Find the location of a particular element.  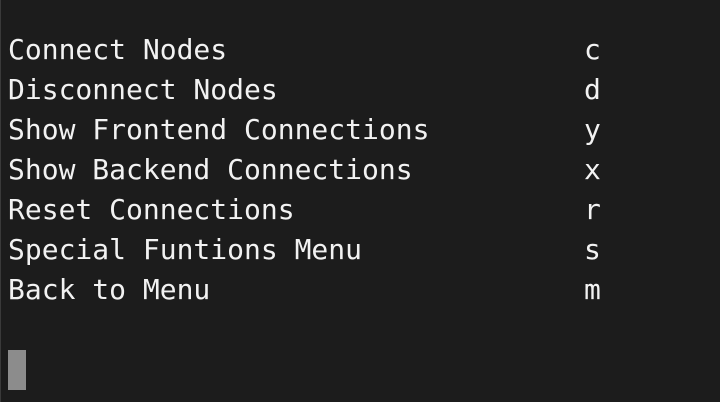

menu-item-label: Disconnect Nodes is located at coordinates (143, 89).